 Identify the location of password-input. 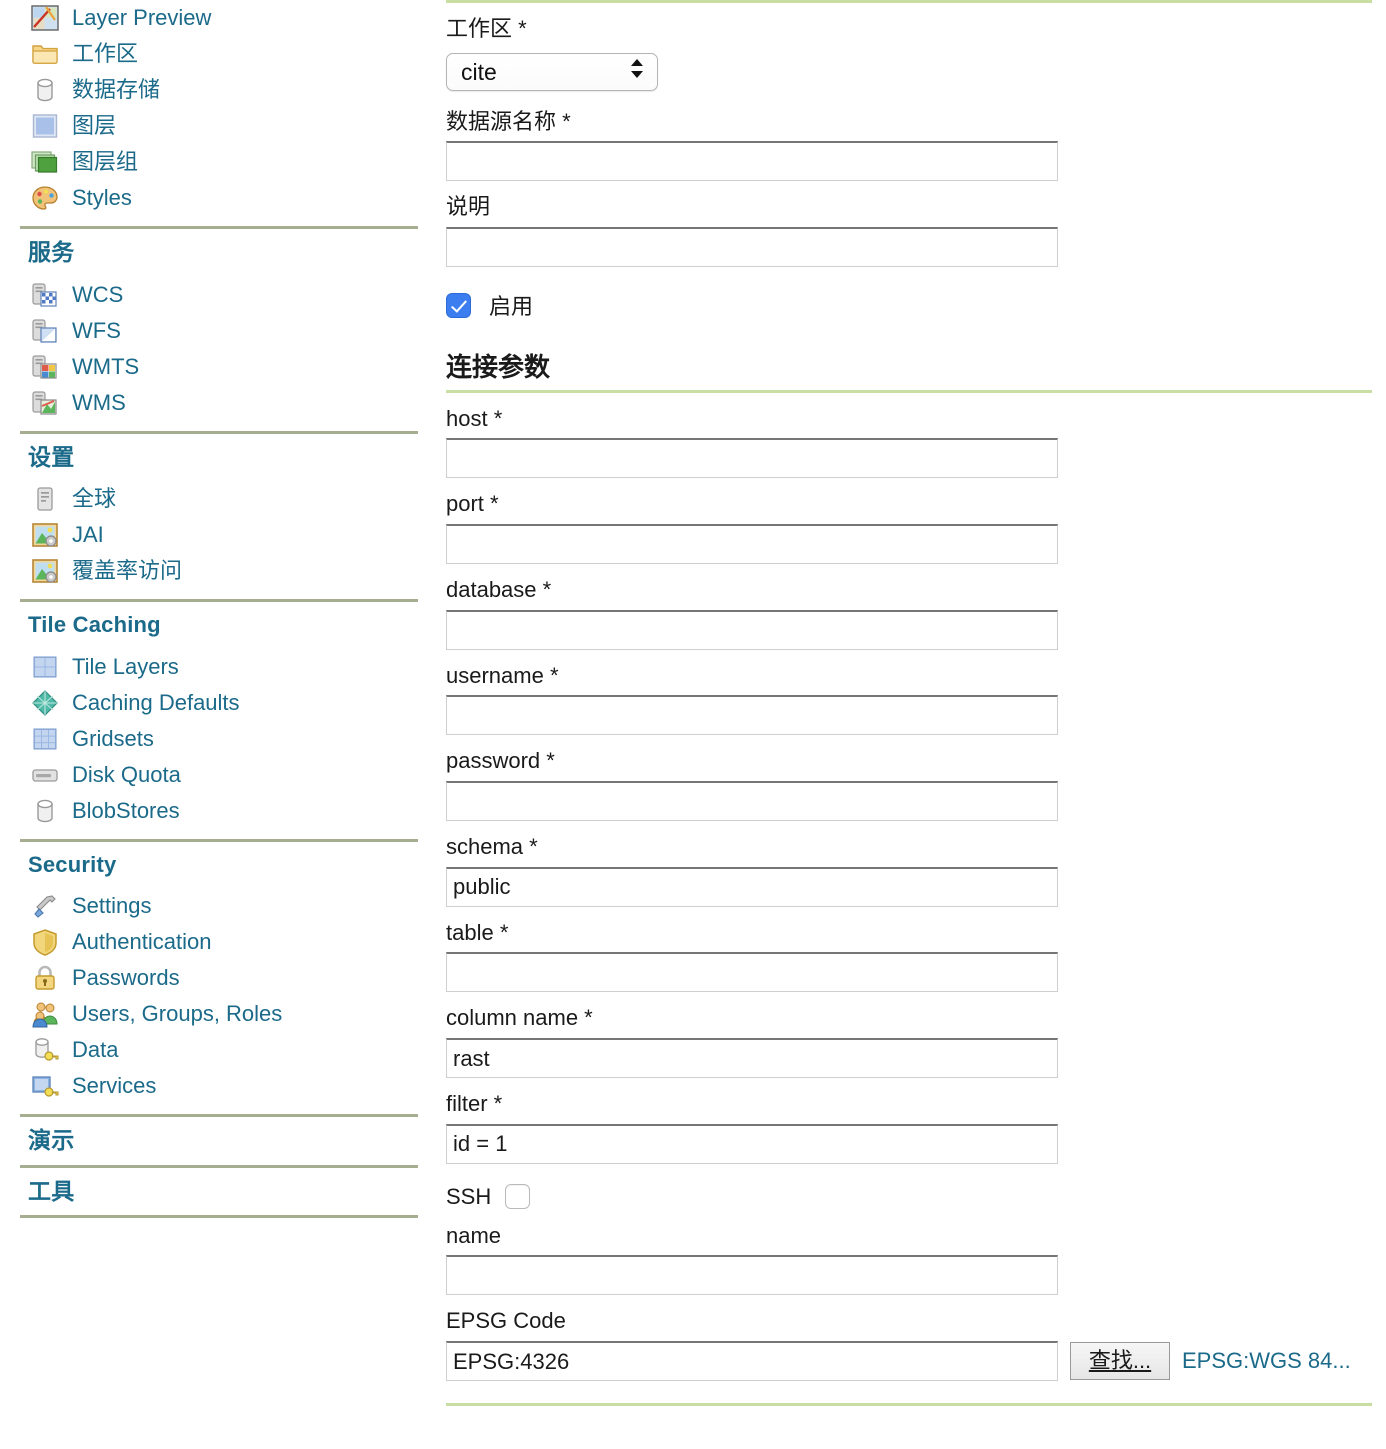
(752, 801).